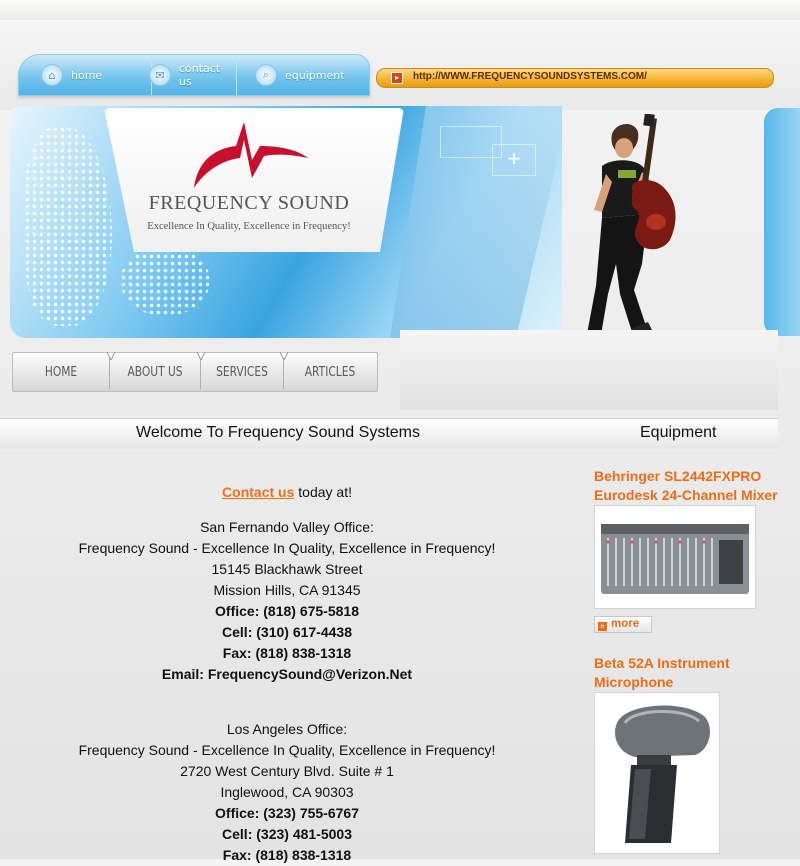 The height and width of the screenshot is (866, 800). What do you see at coordinates (662, 663) in the screenshot?
I see `equipment-name-line: Beta 52A Instrument` at bounding box center [662, 663].